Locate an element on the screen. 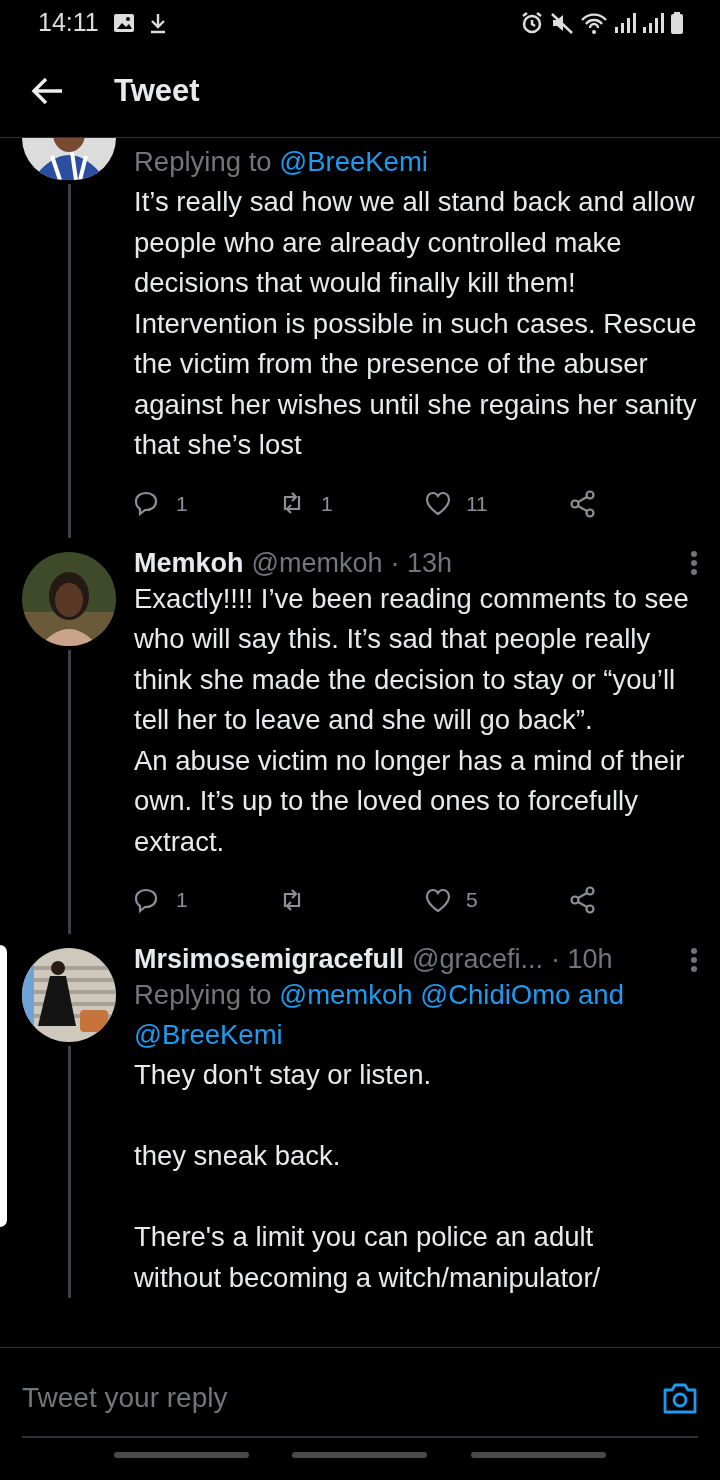 This screenshot has width=720, height=1480. status-time: 14:11 is located at coordinates (68, 22).